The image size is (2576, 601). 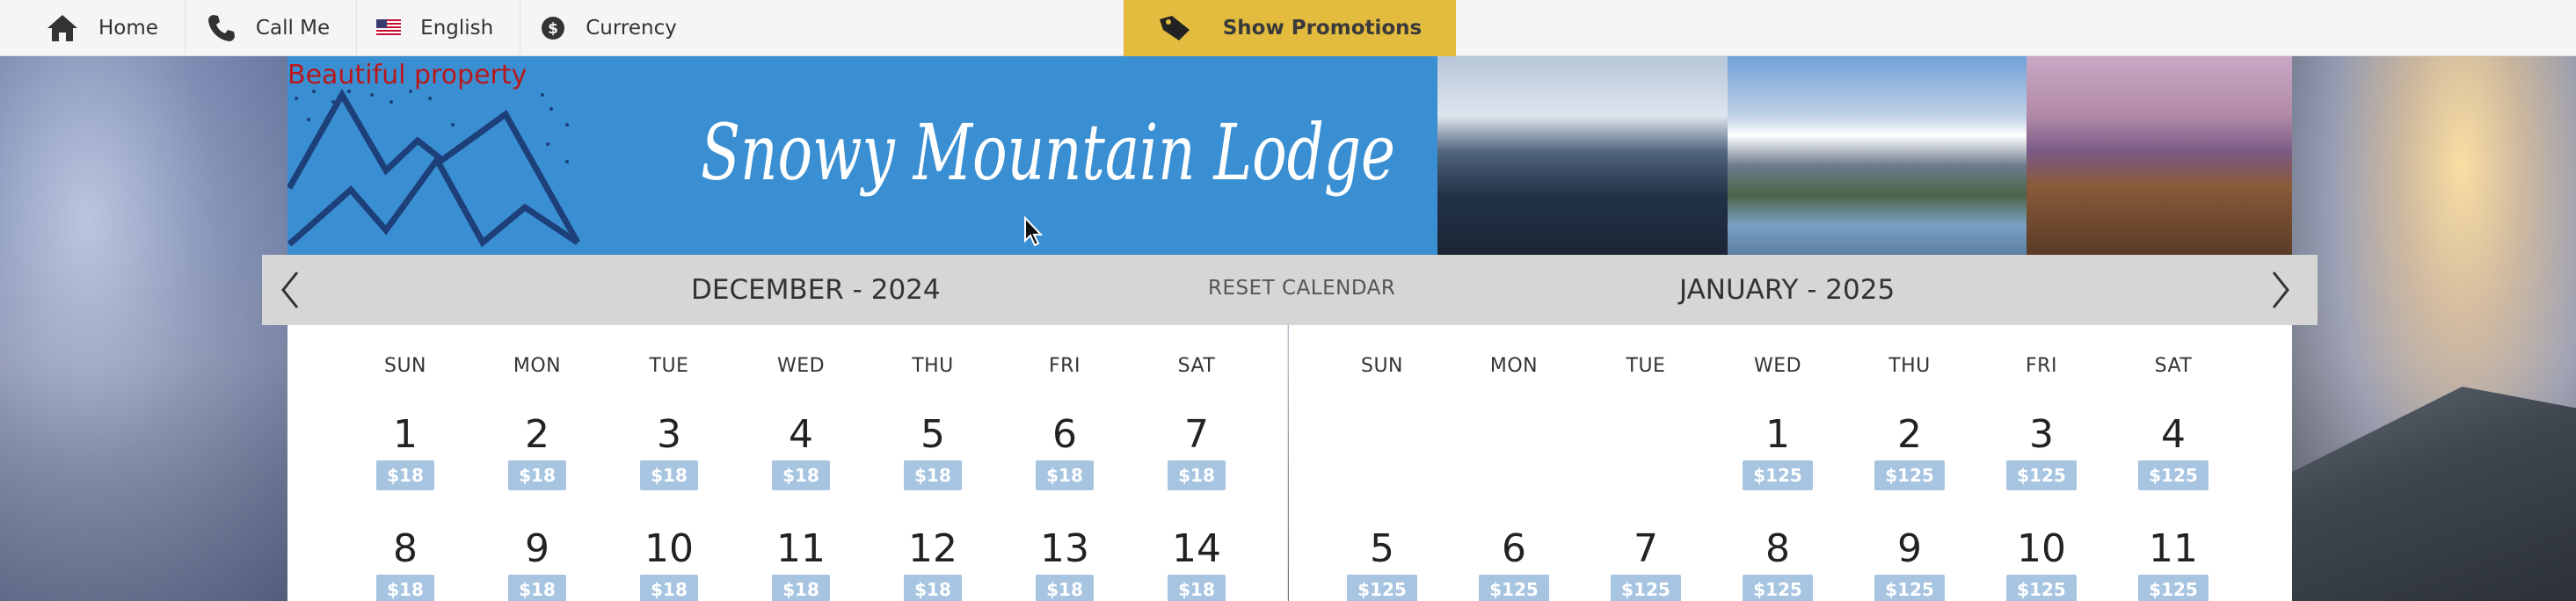 I want to click on calendar-day: 1 $125, so click(x=1778, y=452).